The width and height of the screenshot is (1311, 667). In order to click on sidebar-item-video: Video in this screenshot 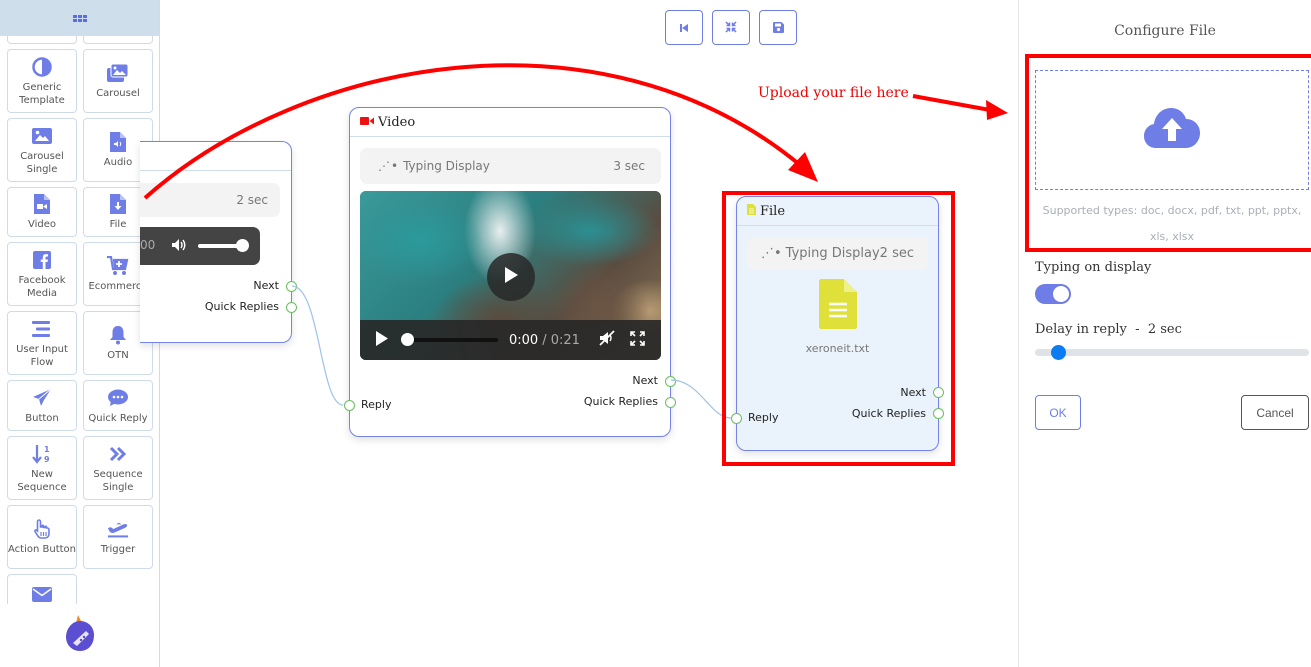, I will do `click(42, 212)`.